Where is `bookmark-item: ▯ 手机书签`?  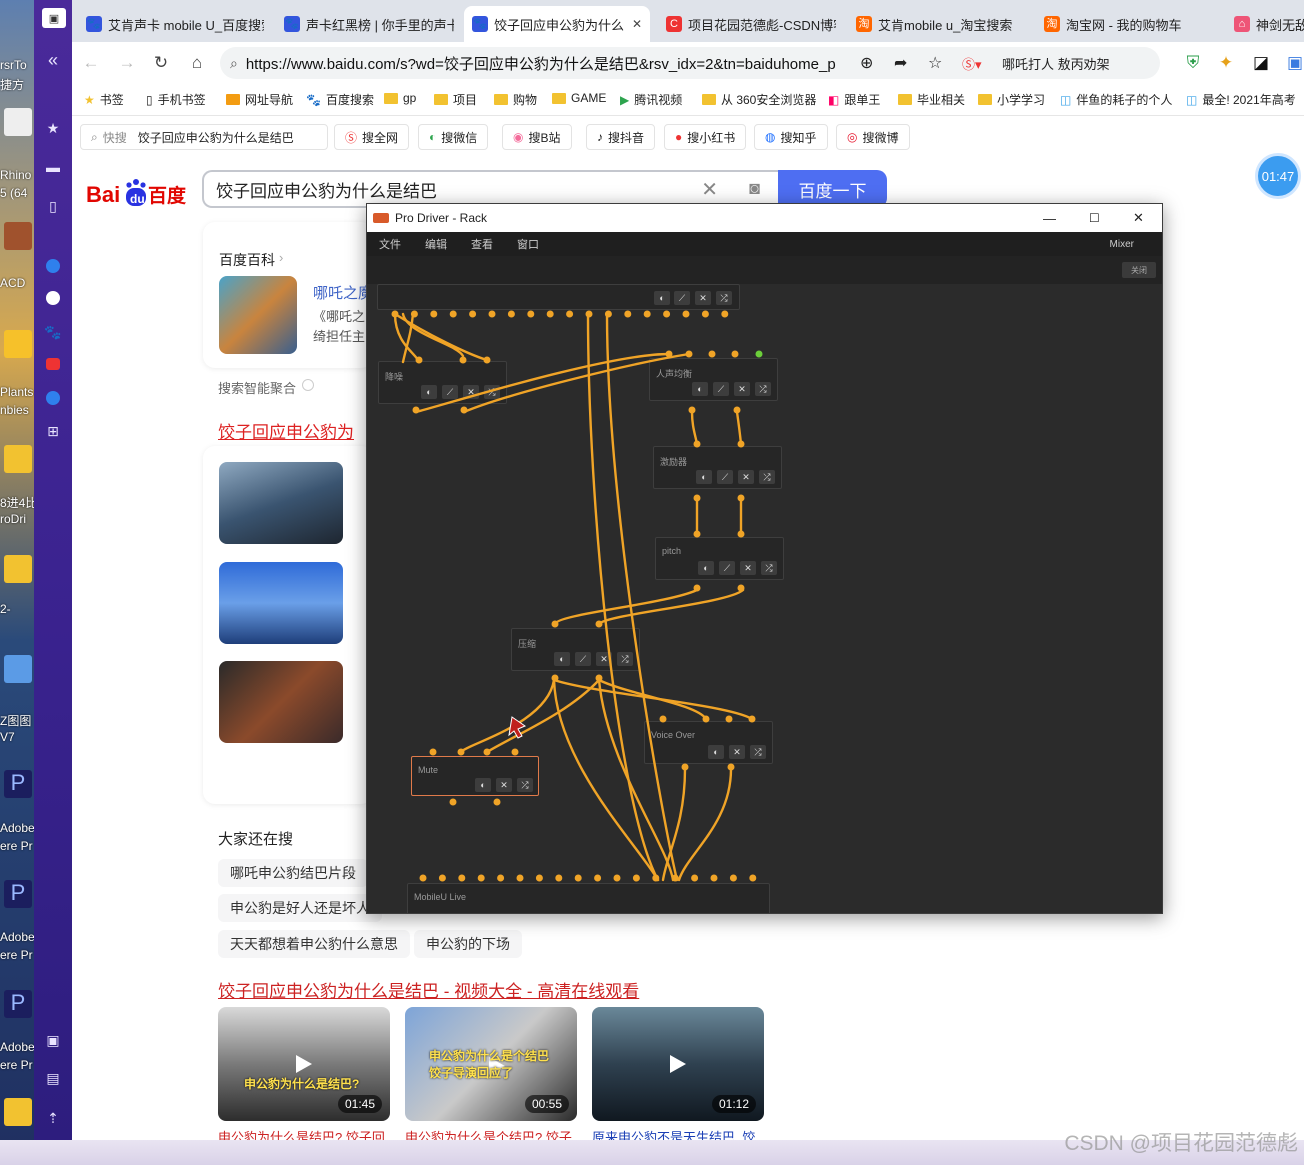 bookmark-item: ▯ 手机书签 is located at coordinates (176, 99).